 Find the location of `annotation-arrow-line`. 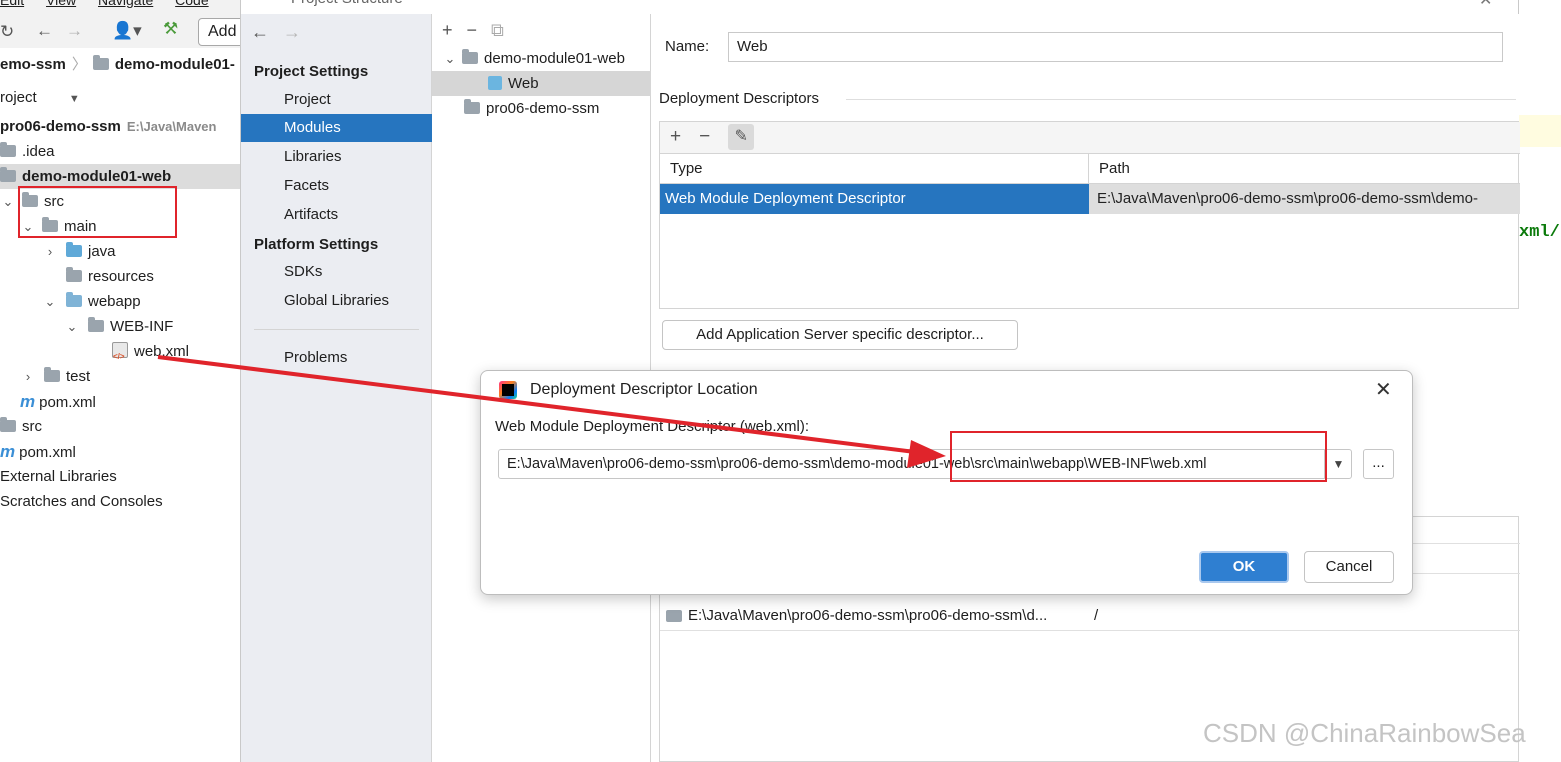

annotation-arrow-line is located at coordinates (536, 404).